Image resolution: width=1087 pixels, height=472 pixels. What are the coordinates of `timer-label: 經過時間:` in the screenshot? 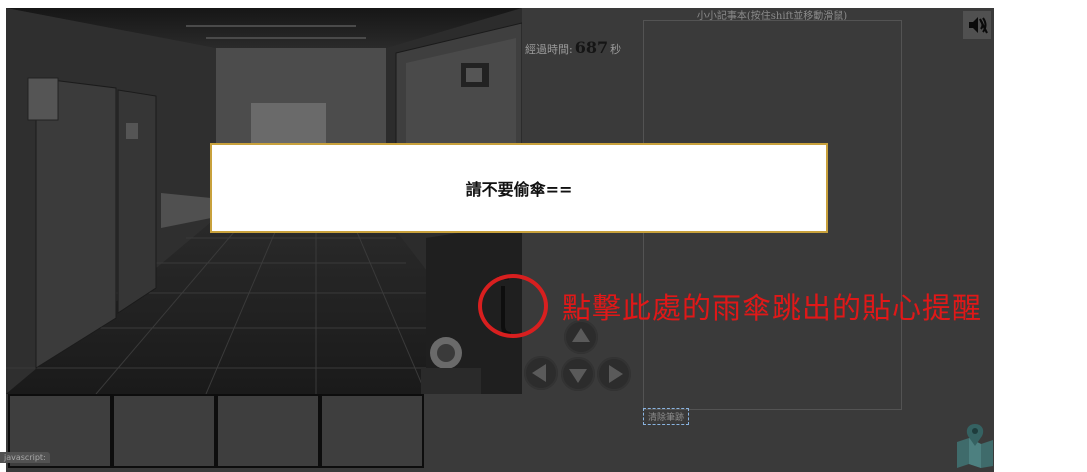 It's located at (549, 49).